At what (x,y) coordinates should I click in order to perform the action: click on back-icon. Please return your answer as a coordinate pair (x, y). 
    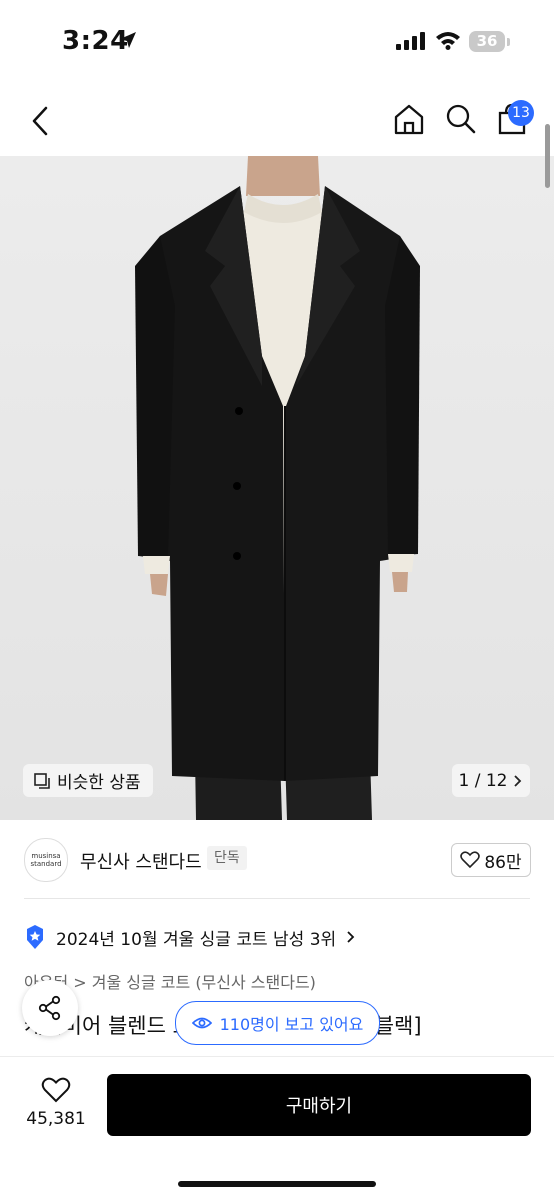
    Looking at the image, I should click on (41, 121).